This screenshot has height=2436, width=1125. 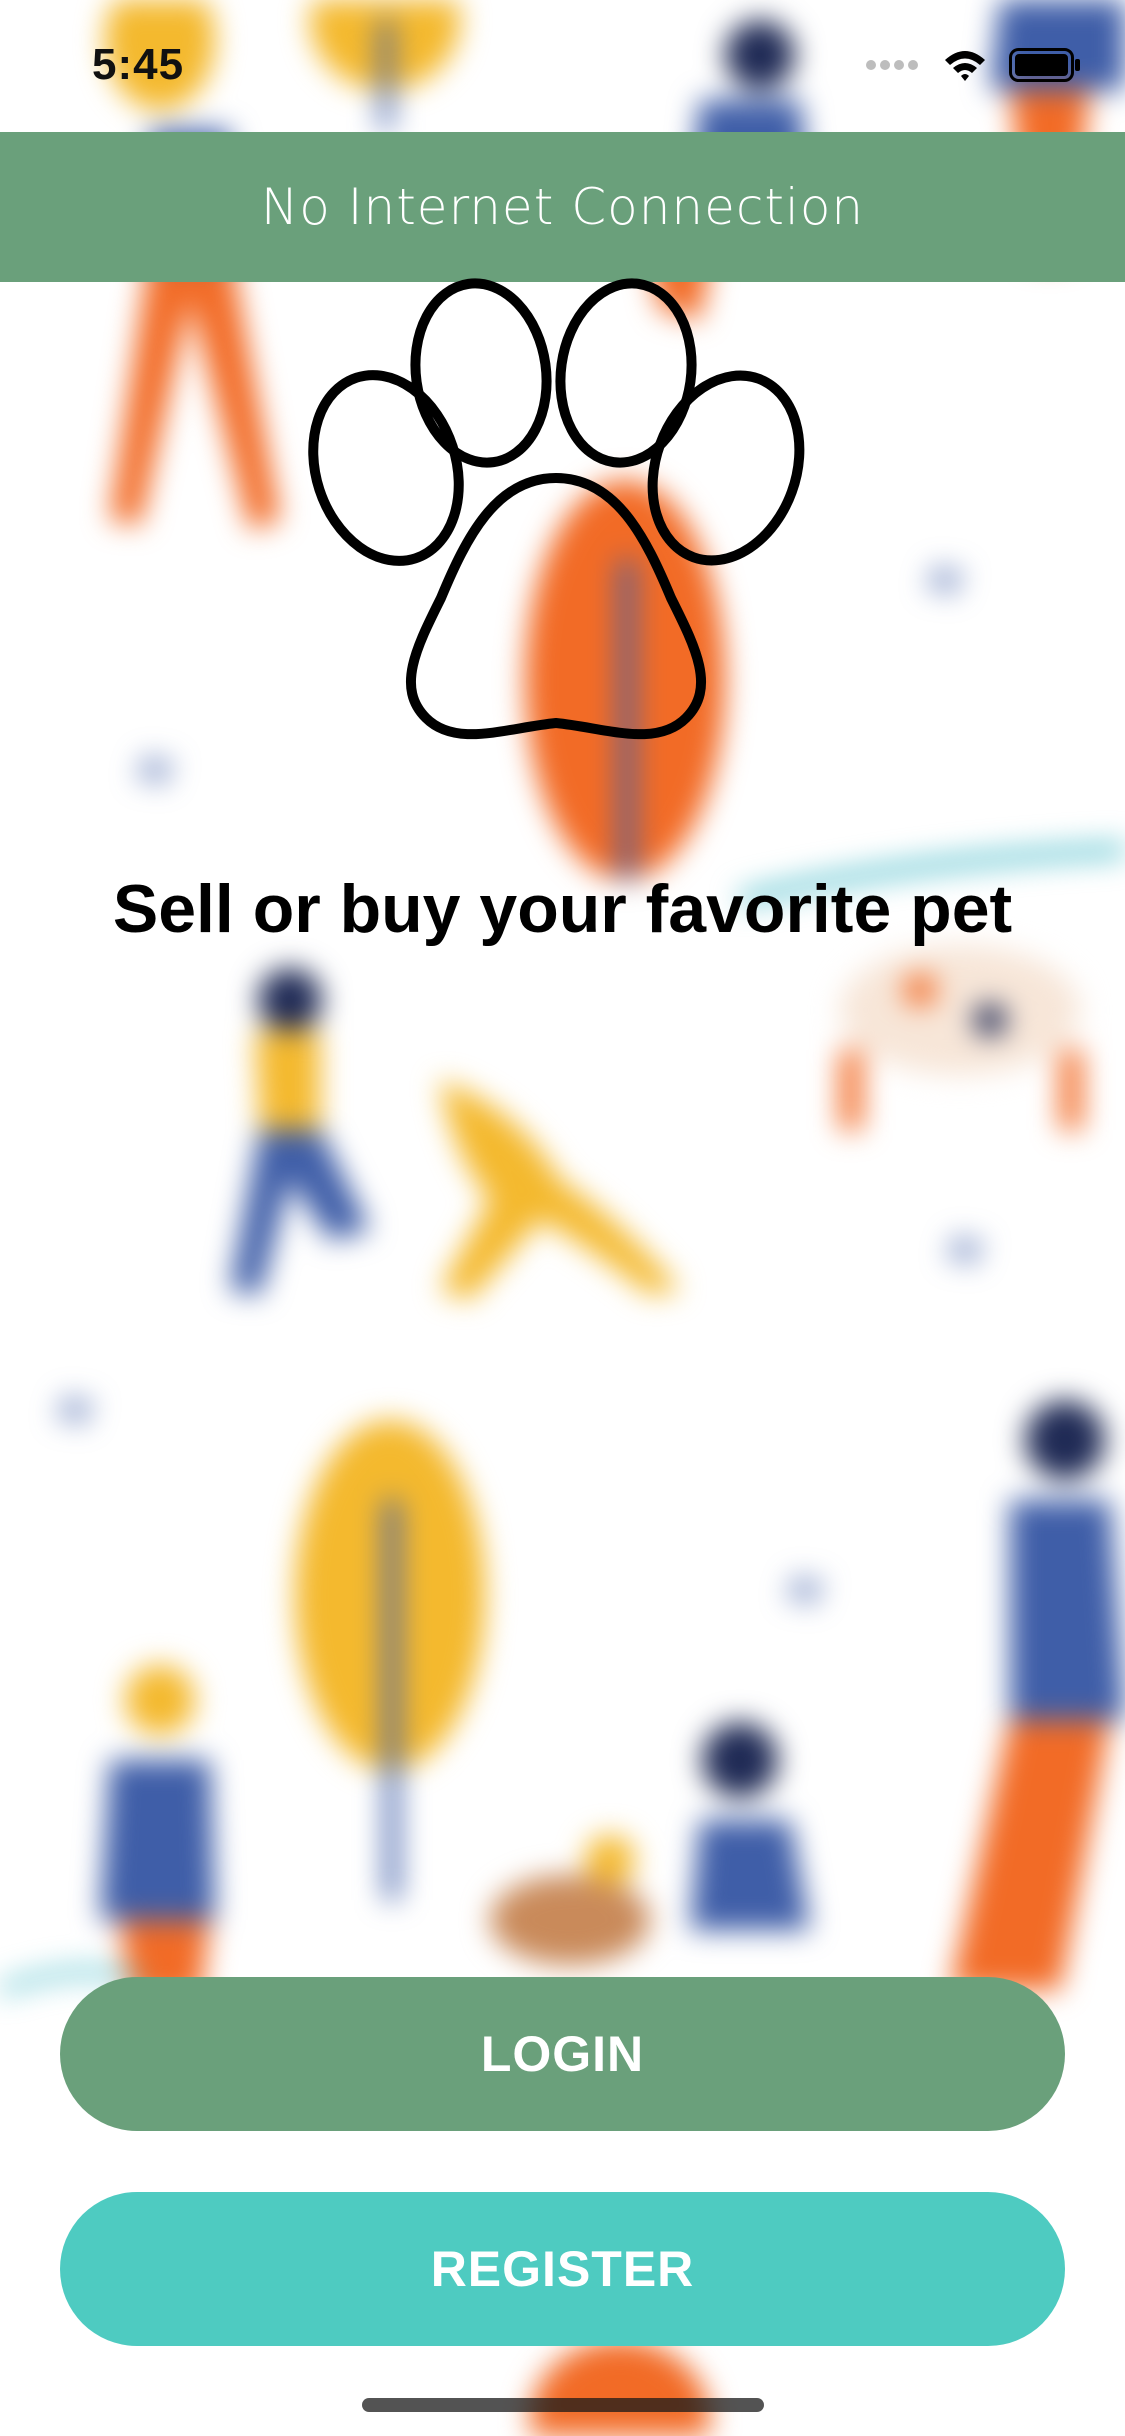 What do you see at coordinates (965, 66) in the screenshot?
I see `wifi-icon` at bounding box center [965, 66].